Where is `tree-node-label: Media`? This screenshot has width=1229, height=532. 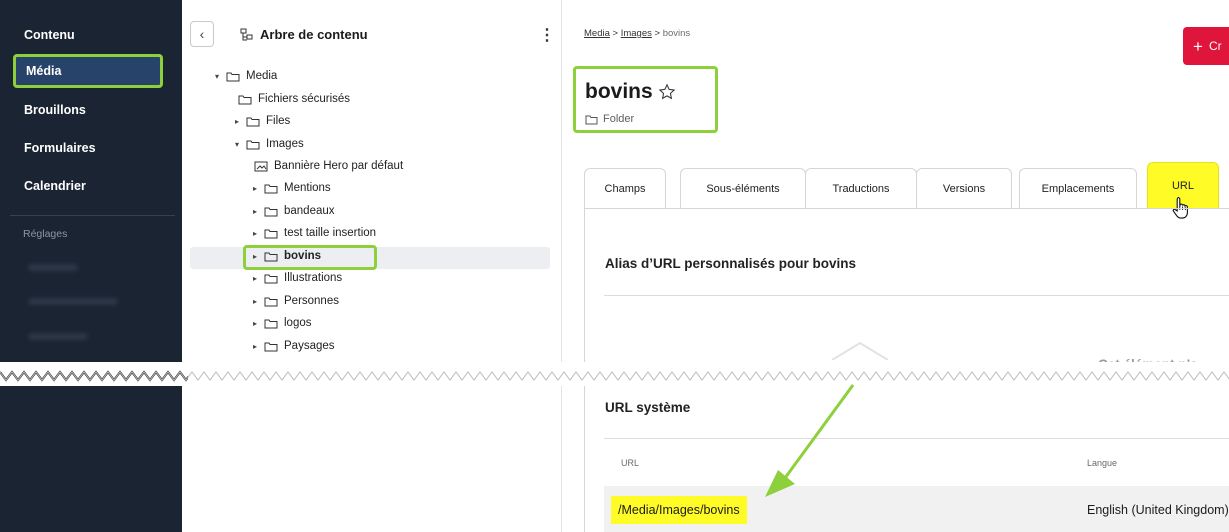
tree-node-label: Media is located at coordinates (262, 76).